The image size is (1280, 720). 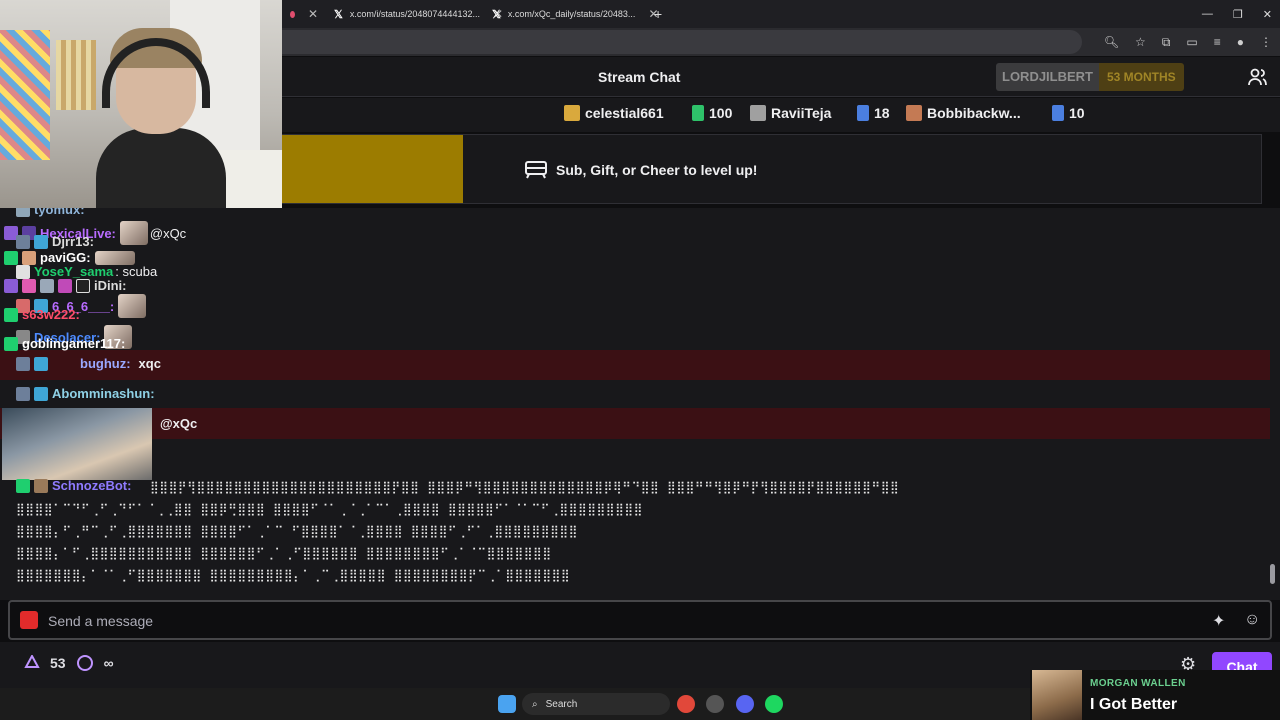 What do you see at coordinates (624, 113) in the screenshot?
I see `gifter-name: celestial661` at bounding box center [624, 113].